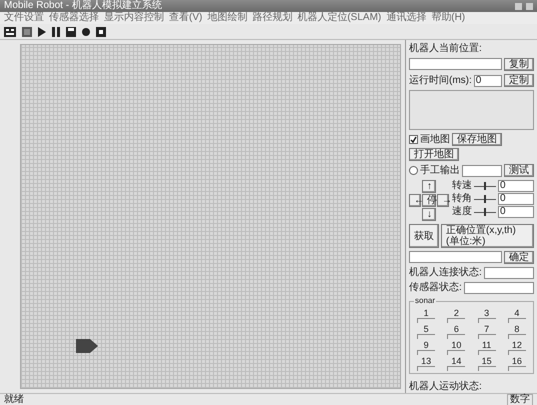  Describe the element at coordinates (487, 345) in the screenshot. I see `sonar-number: 11` at that location.